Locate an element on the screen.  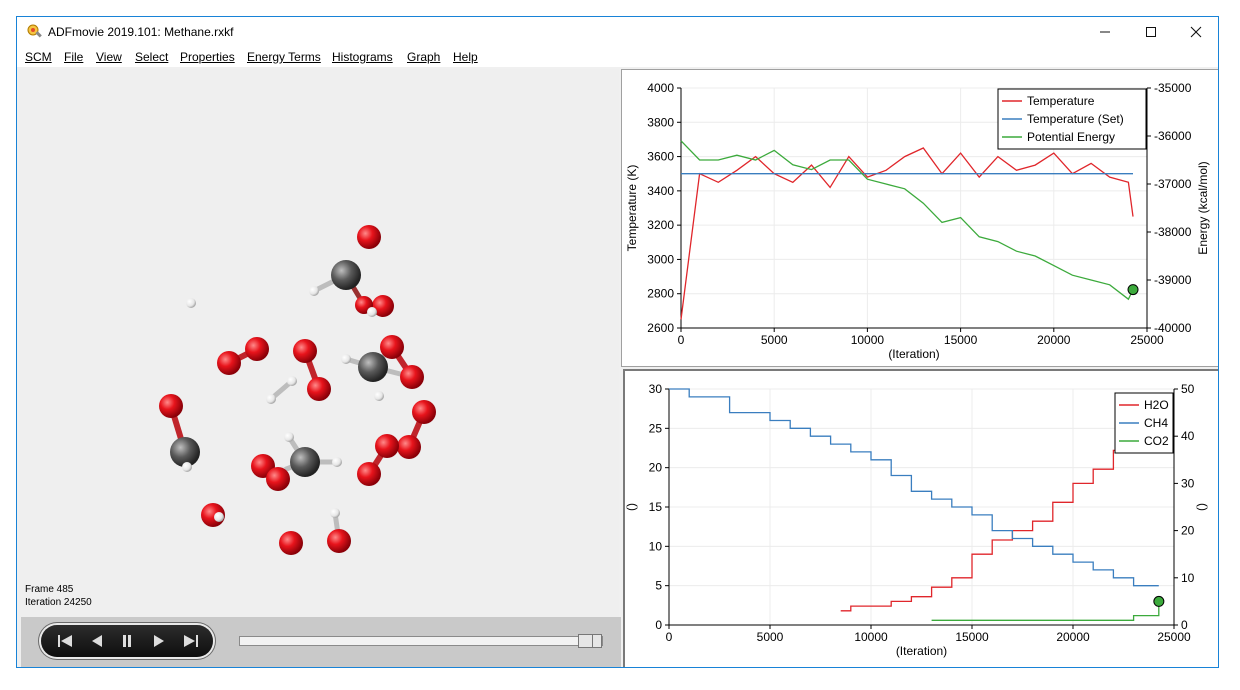
menu-energy-terms: Energy Terms is located at coordinates (284, 57).